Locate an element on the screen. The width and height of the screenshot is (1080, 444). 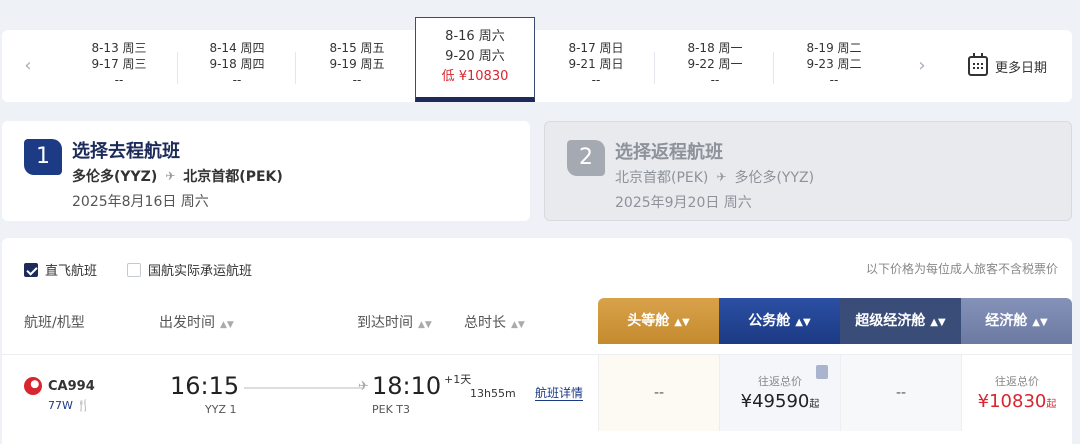
cabin-business-sort: 公务舱 ▲▼ is located at coordinates (779, 321).